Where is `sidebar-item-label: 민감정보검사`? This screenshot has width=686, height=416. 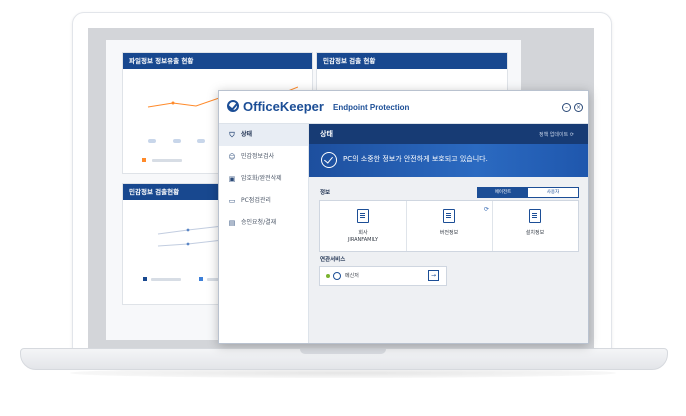 sidebar-item-label: 민감정보검사 is located at coordinates (258, 156).